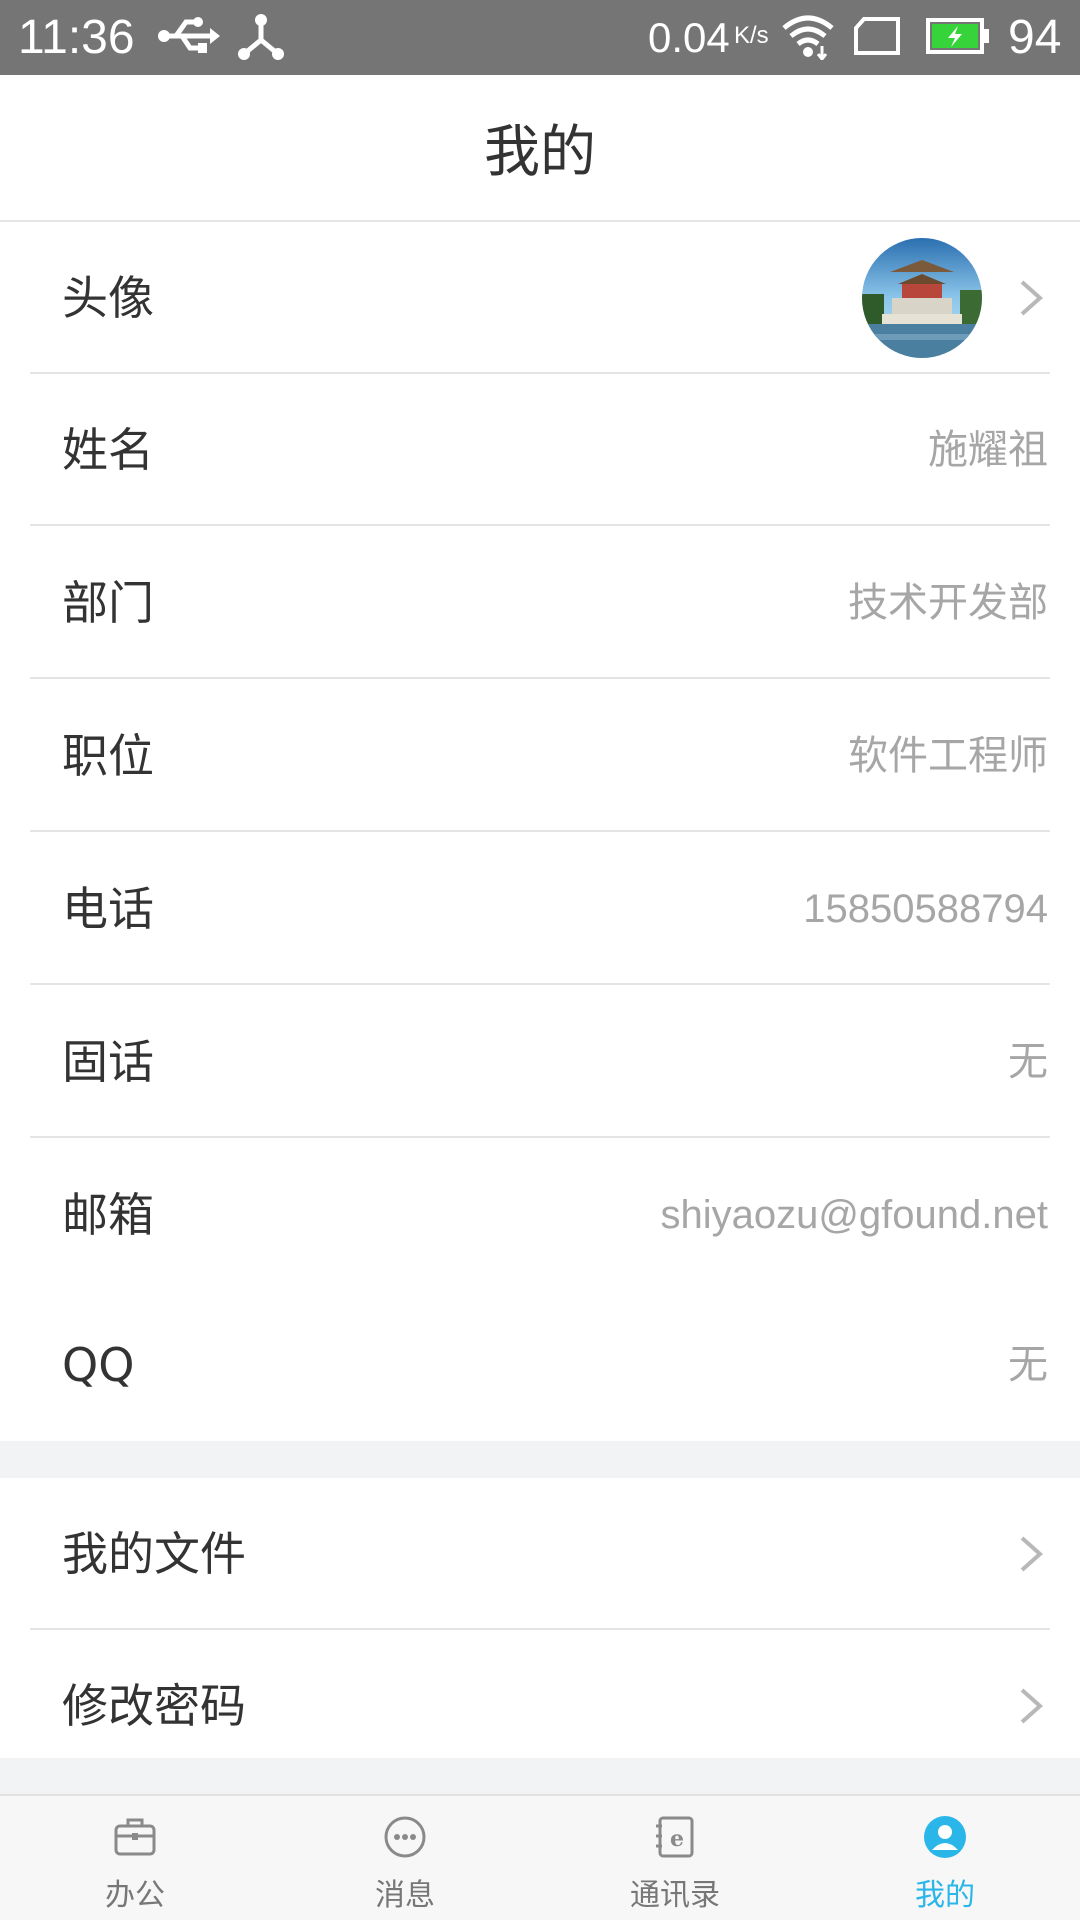  Describe the element at coordinates (76, 37) in the screenshot. I see `status-time: 11:36` at that location.